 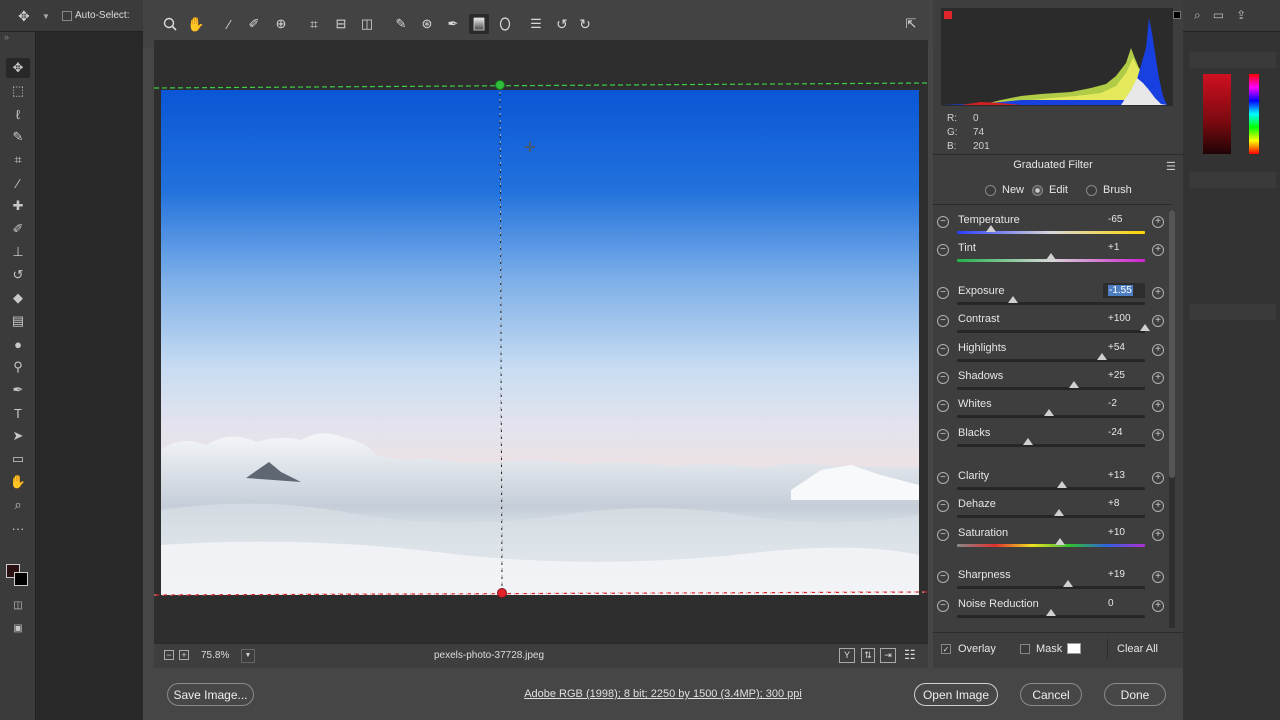 What do you see at coordinates (1135, 694) in the screenshot?
I see `done-button: Done` at bounding box center [1135, 694].